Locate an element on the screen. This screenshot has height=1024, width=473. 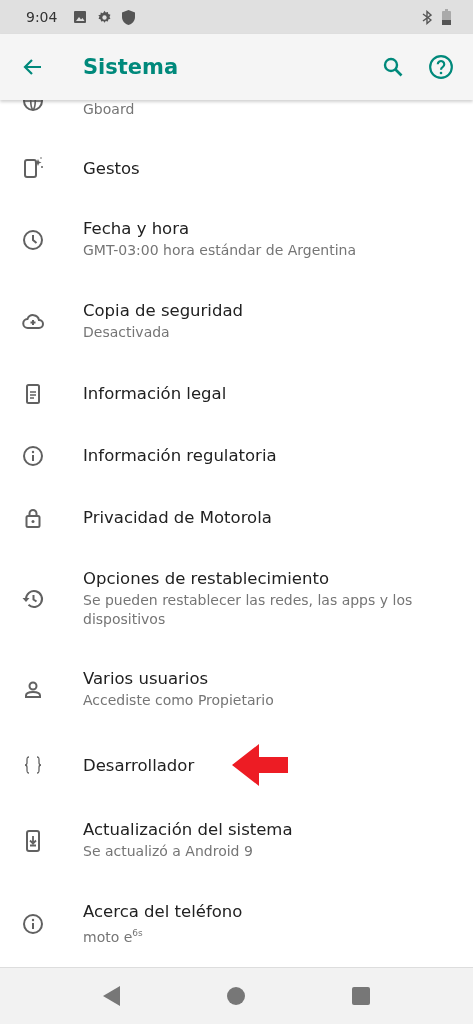
image-icon is located at coordinates (80, 17).